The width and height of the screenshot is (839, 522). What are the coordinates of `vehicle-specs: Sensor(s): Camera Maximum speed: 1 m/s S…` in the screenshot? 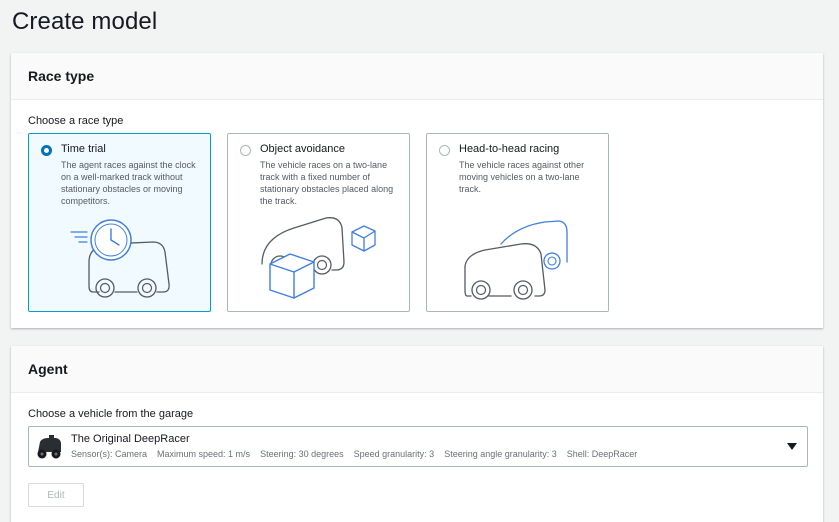 It's located at (354, 454).